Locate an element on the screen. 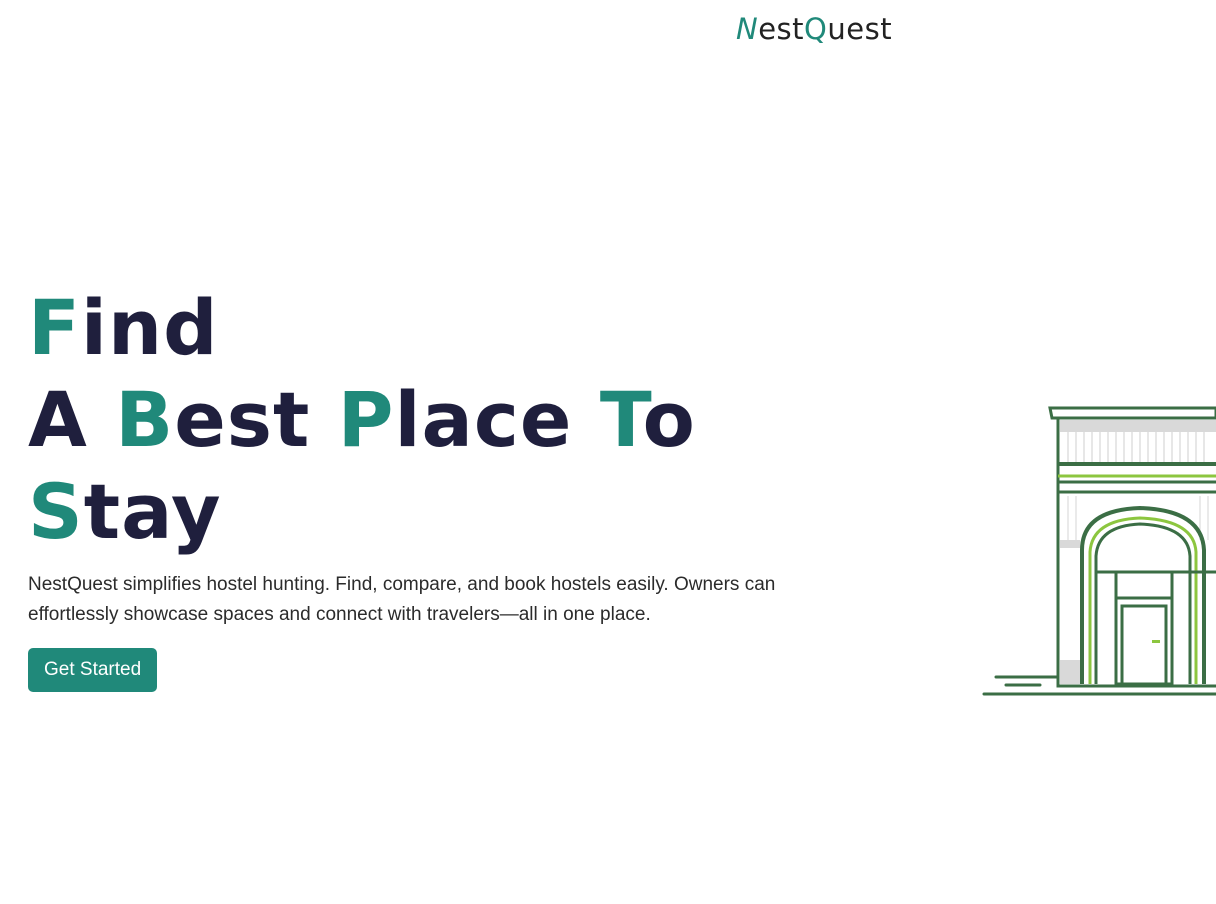 The height and width of the screenshot is (904, 1216). headline-line-1: Find is located at coordinates (123, 327).